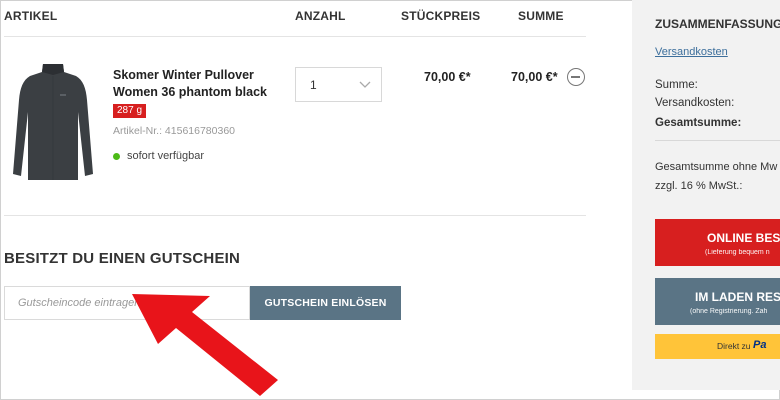 Image resolution: width=780 pixels, height=400 pixels. I want to click on product-divider, so click(295, 215).